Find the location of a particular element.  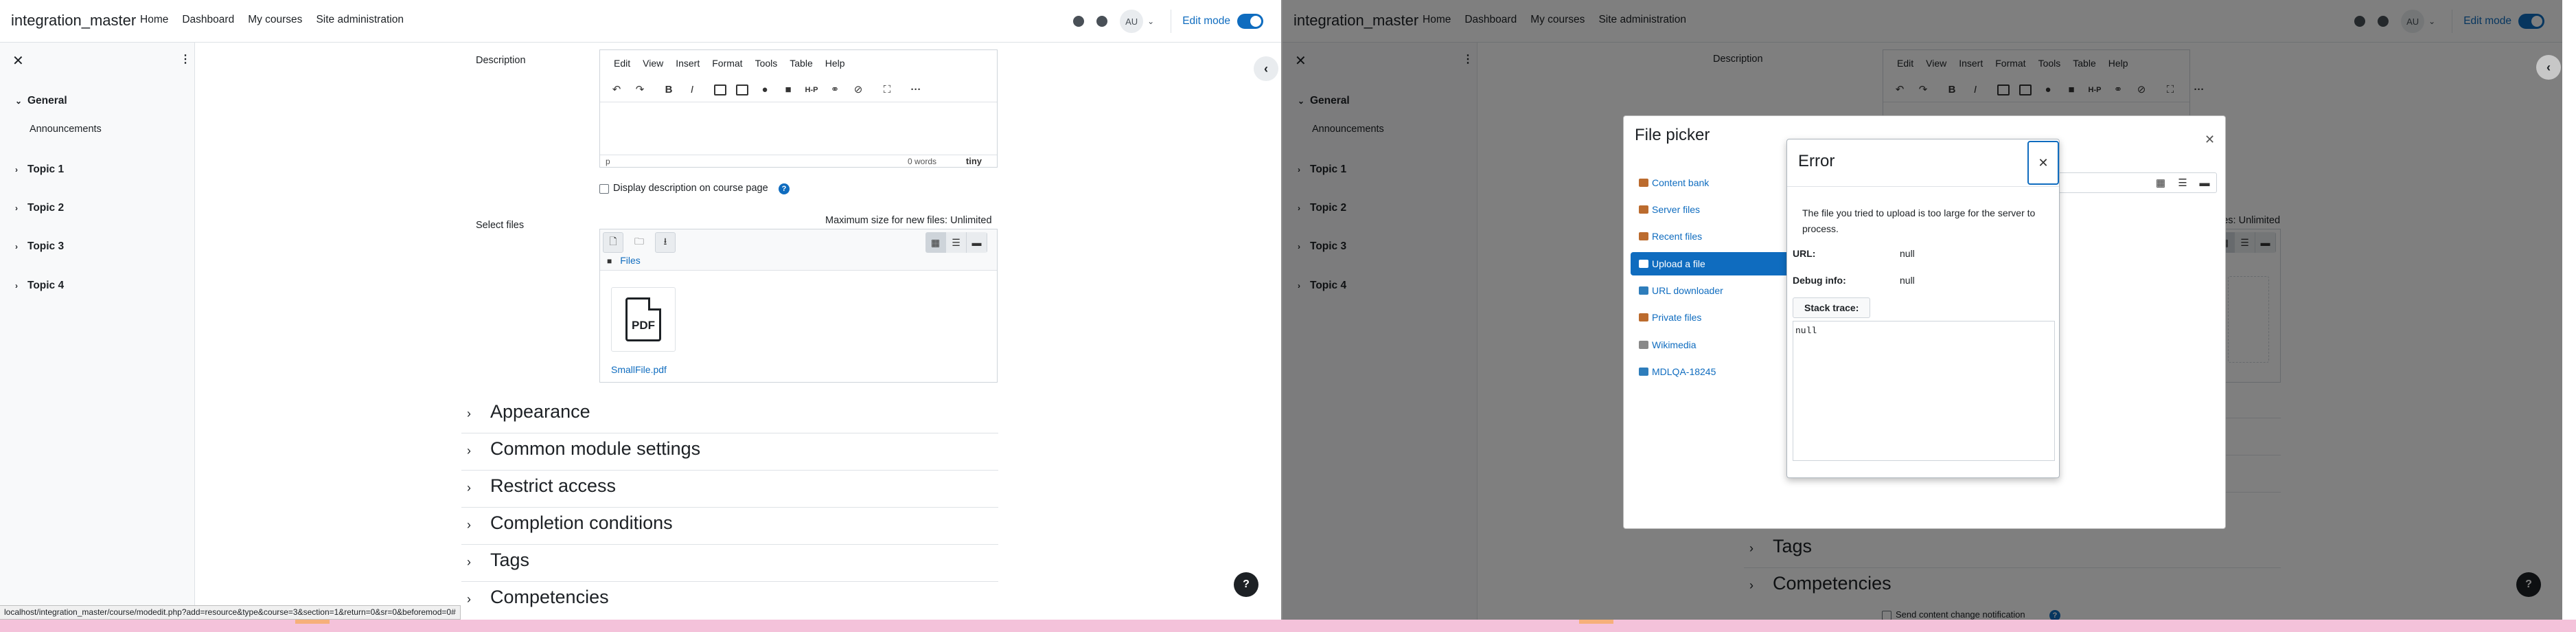

link-icon: ⚭ is located at coordinates (835, 90).